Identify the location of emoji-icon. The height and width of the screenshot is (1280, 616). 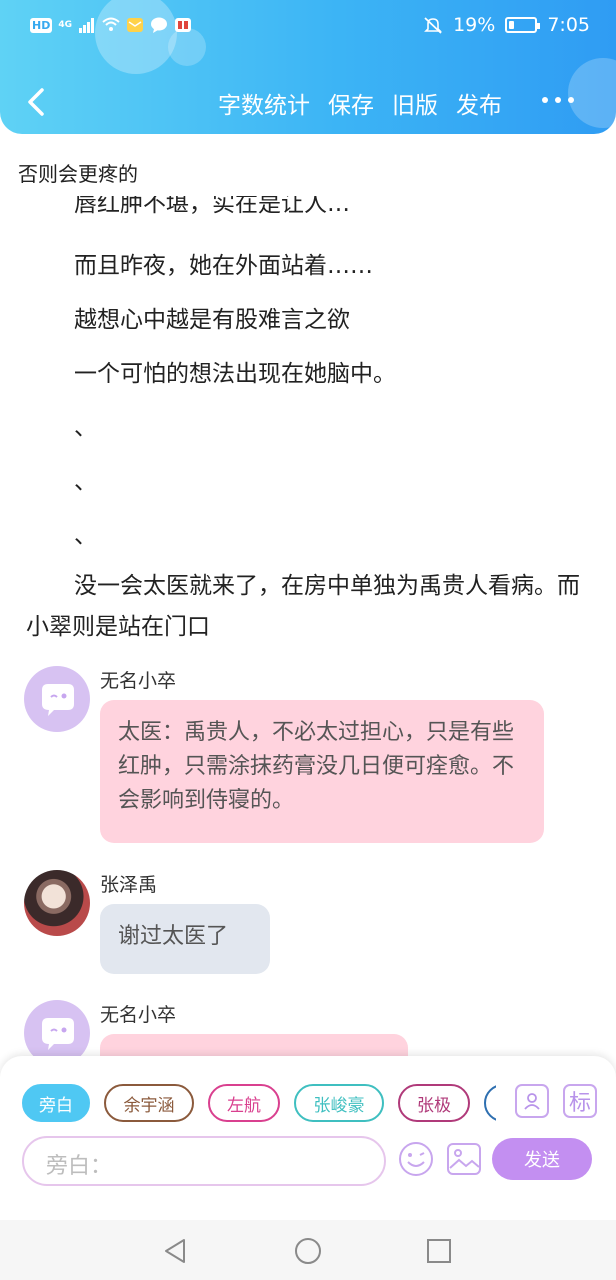
(416, 1159).